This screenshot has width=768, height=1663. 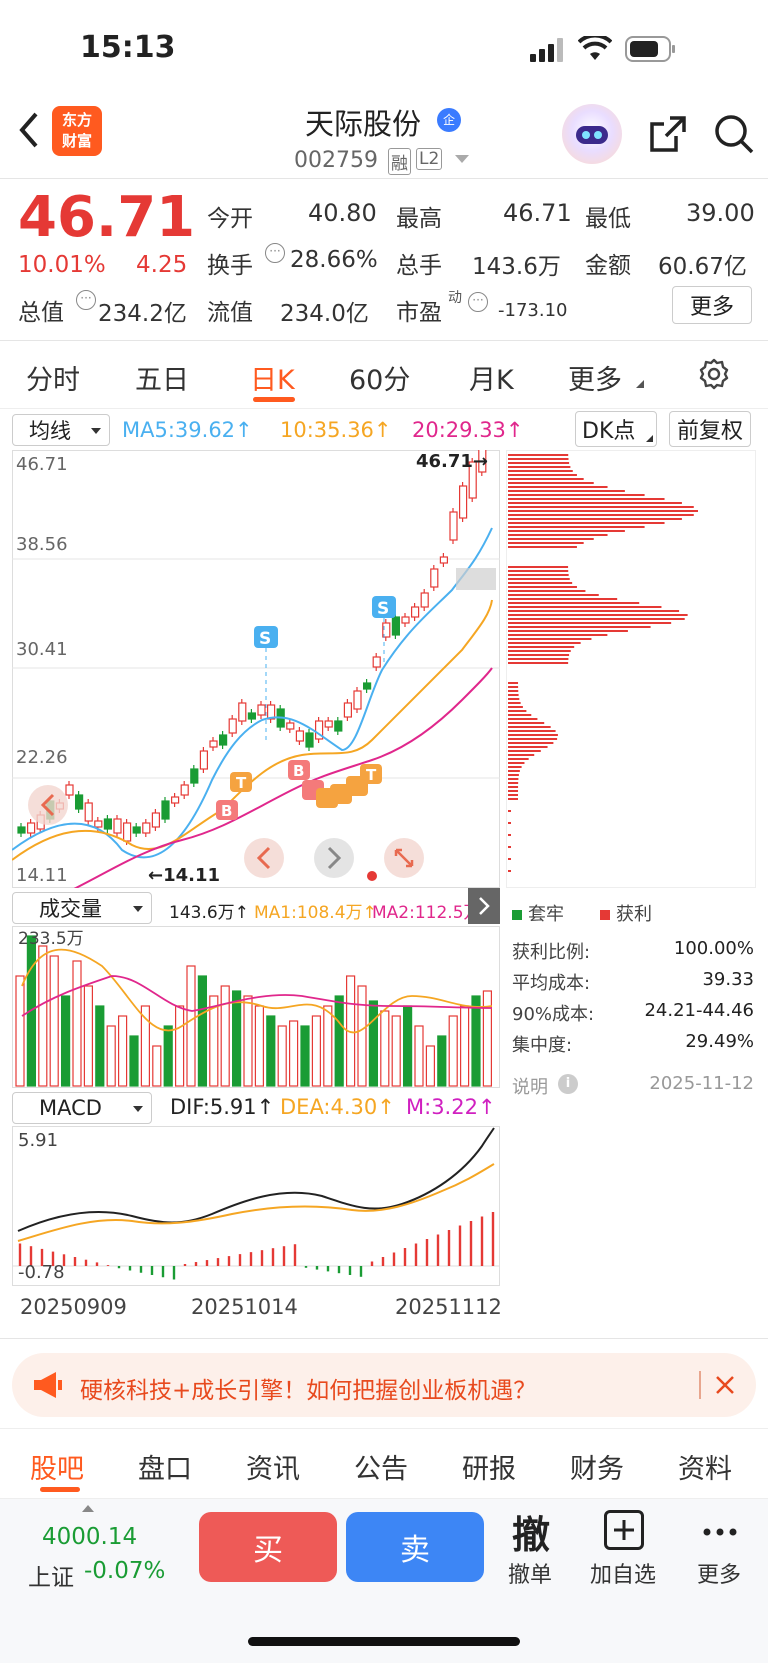 What do you see at coordinates (484, 906) in the screenshot?
I see `expand-panel-icon` at bounding box center [484, 906].